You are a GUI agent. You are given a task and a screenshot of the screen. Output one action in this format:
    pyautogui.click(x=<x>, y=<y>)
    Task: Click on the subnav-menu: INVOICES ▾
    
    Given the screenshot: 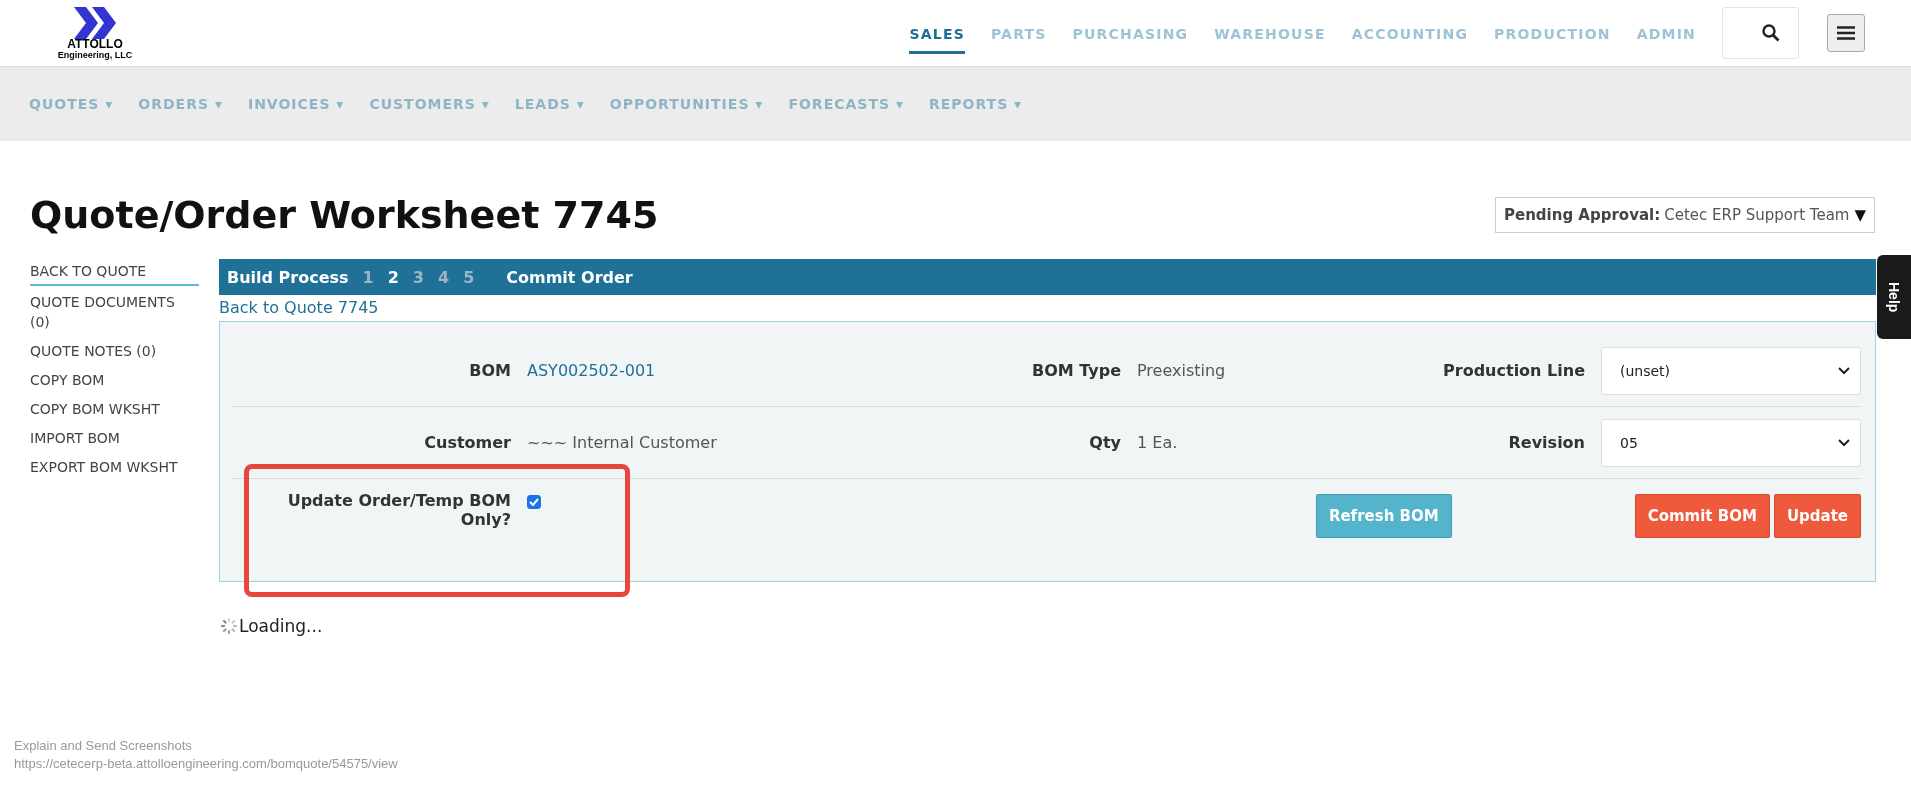 What is the action you would take?
    pyautogui.click(x=296, y=104)
    